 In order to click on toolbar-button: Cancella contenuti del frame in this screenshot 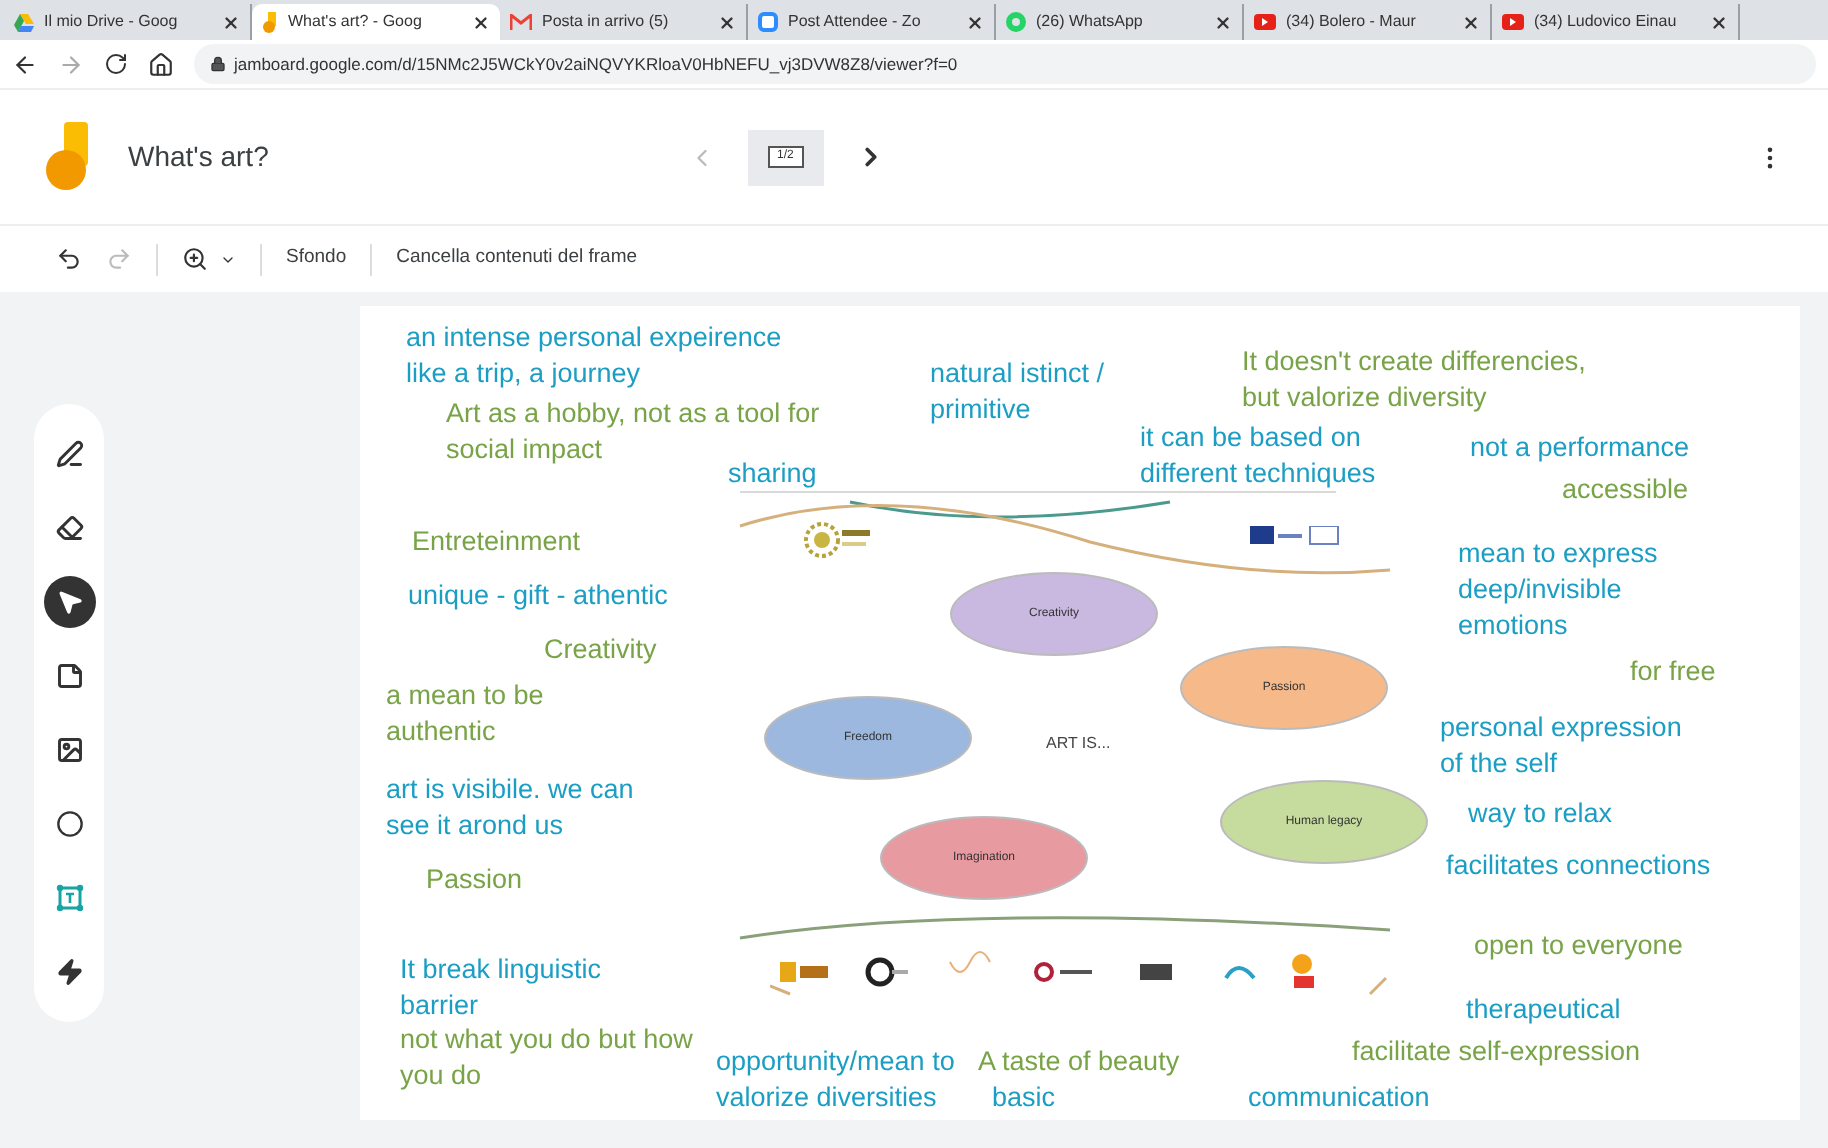, I will do `click(517, 259)`.